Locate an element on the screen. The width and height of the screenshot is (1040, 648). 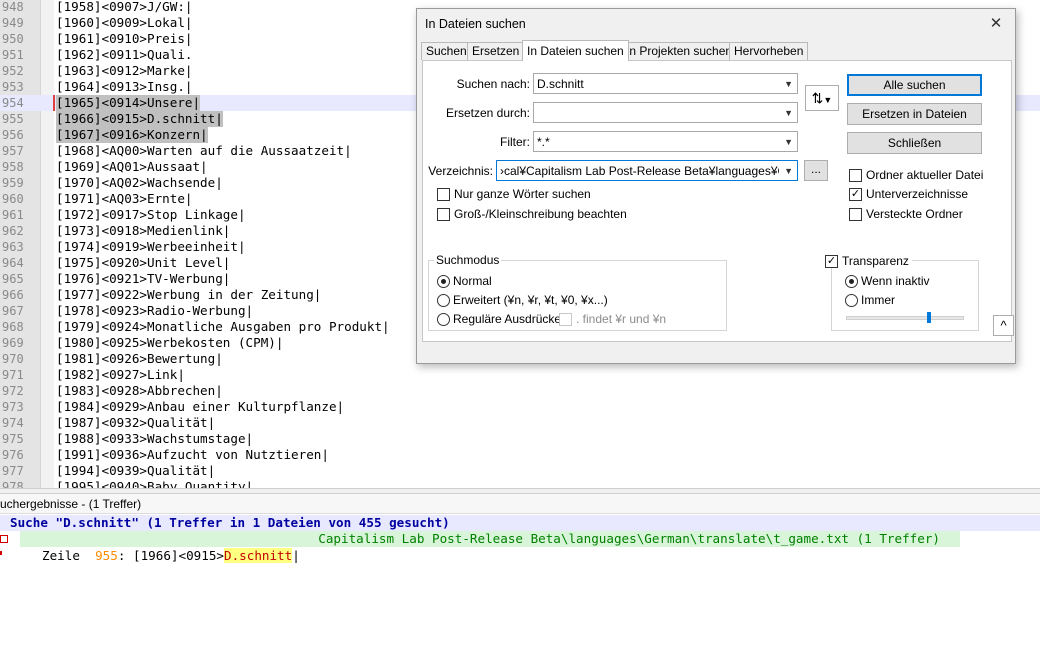
find-all-button: Alle suchen is located at coordinates (914, 85).